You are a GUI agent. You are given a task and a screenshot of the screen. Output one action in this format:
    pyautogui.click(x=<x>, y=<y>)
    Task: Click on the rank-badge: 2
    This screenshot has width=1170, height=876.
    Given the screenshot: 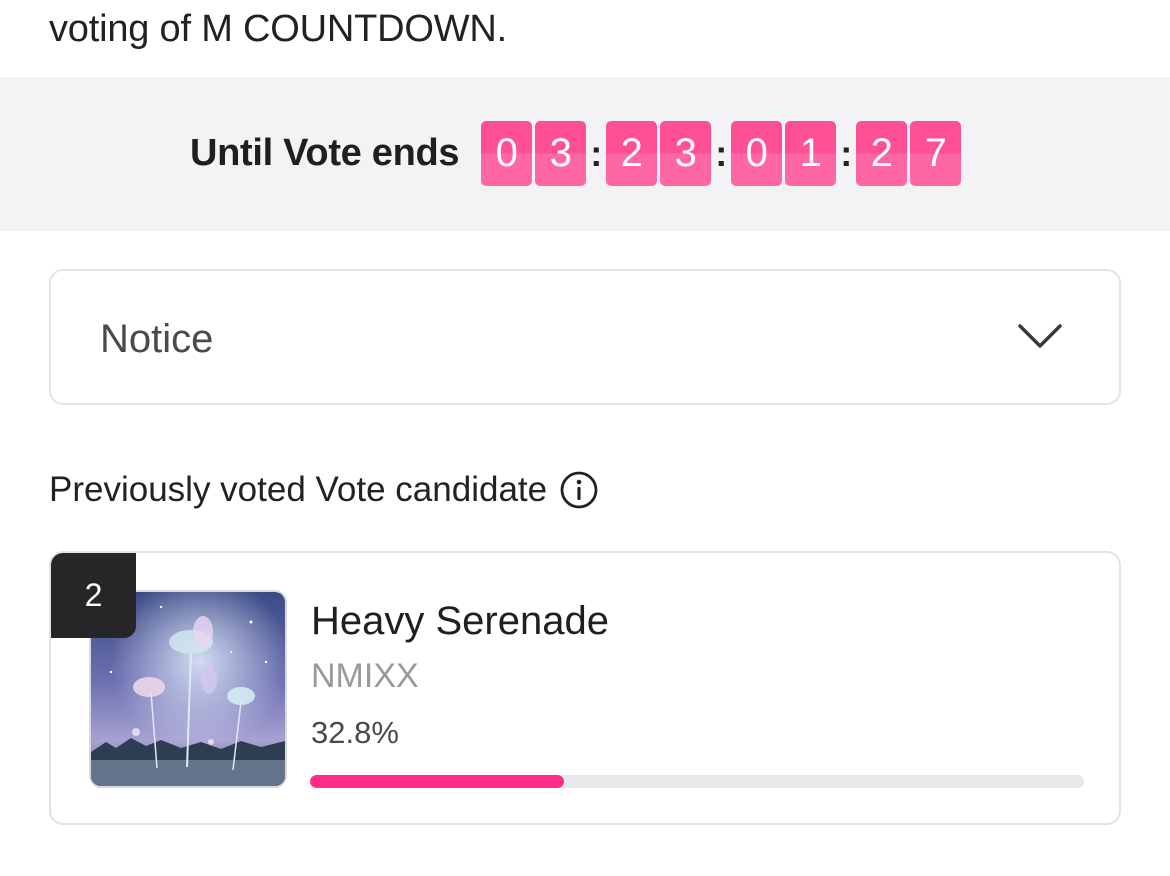 What is the action you would take?
    pyautogui.click(x=93, y=595)
    